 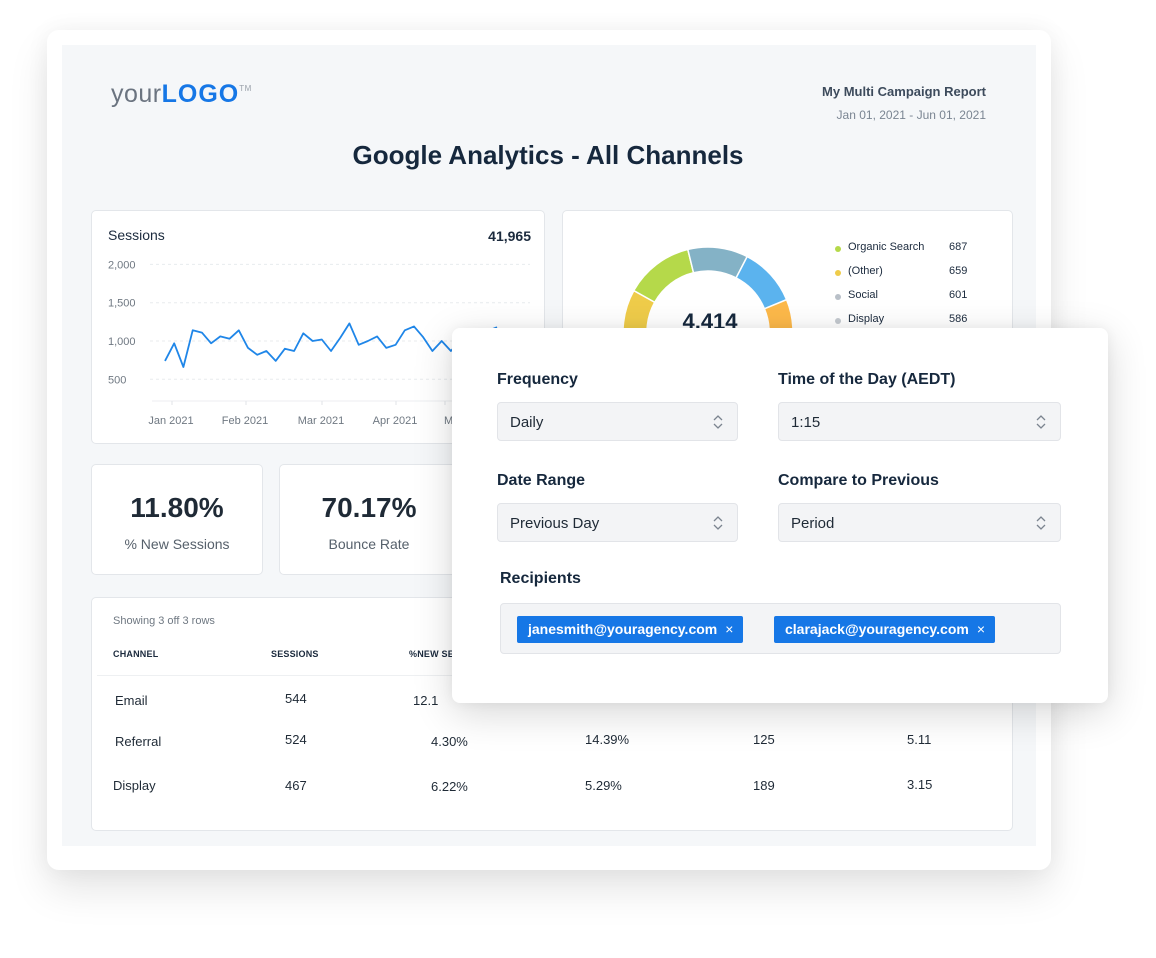 I want to click on compare-select: Period, so click(x=919, y=522).